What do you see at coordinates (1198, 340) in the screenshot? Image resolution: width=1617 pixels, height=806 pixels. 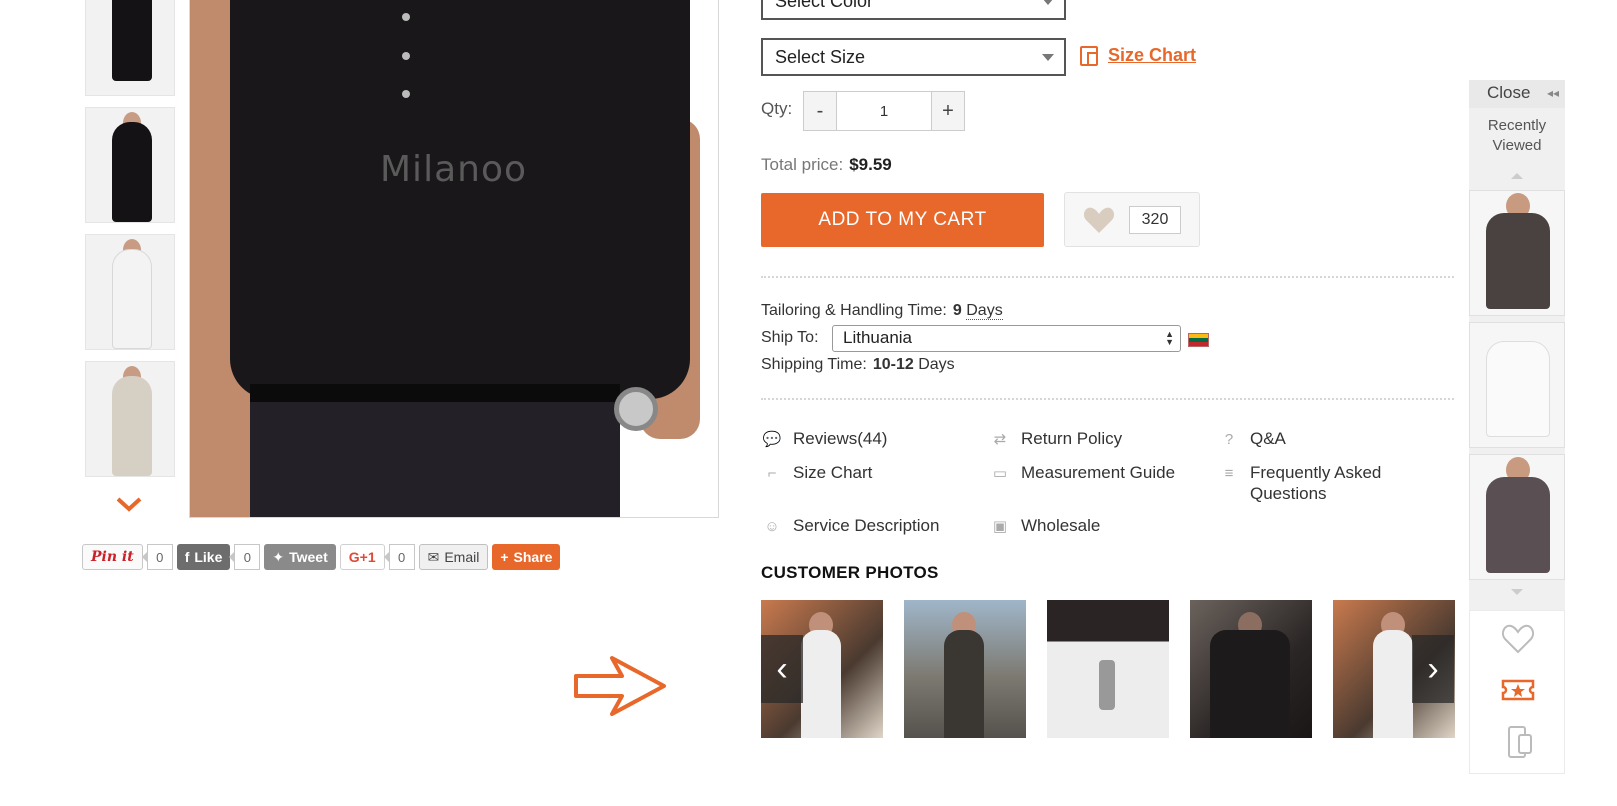 I see `country-flag-icon` at bounding box center [1198, 340].